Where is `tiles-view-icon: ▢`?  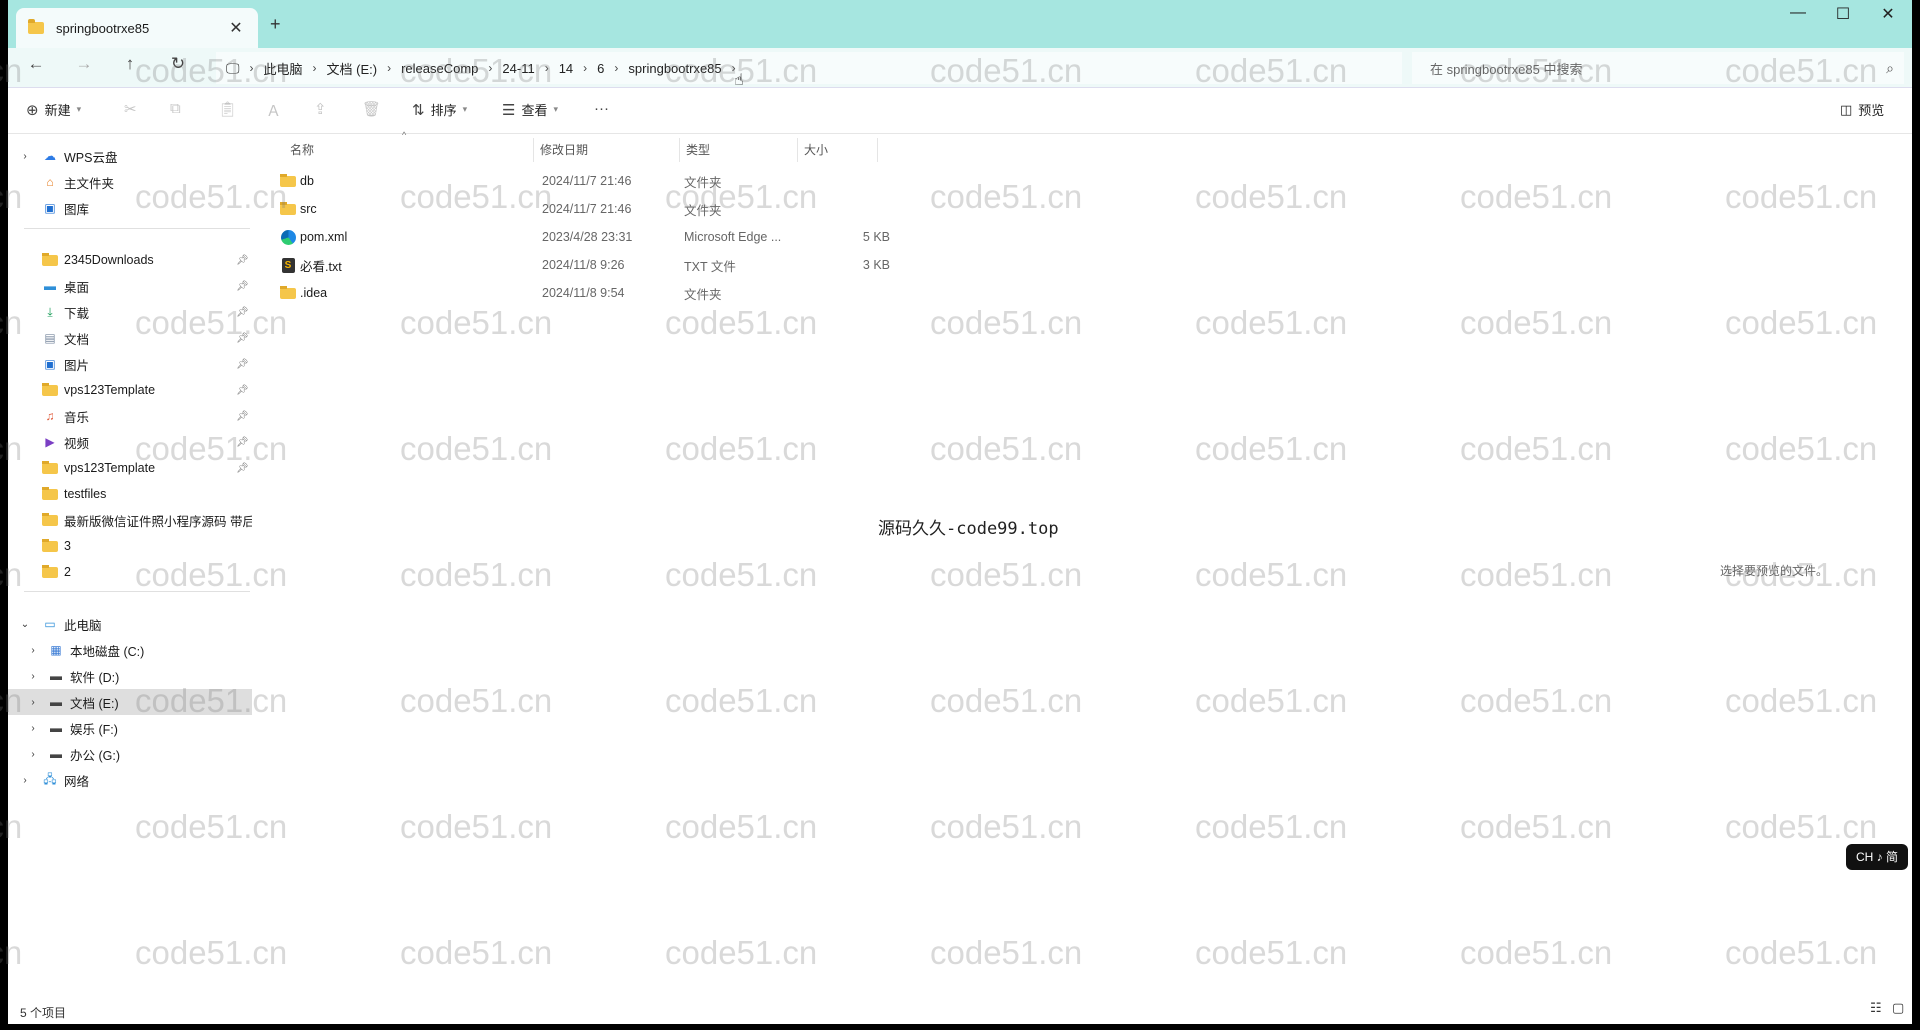 tiles-view-icon: ▢ is located at coordinates (1898, 1008).